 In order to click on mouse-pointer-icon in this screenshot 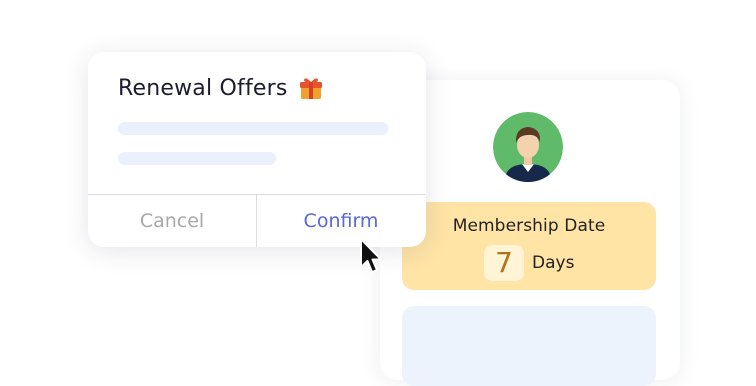, I will do `click(371, 255)`.